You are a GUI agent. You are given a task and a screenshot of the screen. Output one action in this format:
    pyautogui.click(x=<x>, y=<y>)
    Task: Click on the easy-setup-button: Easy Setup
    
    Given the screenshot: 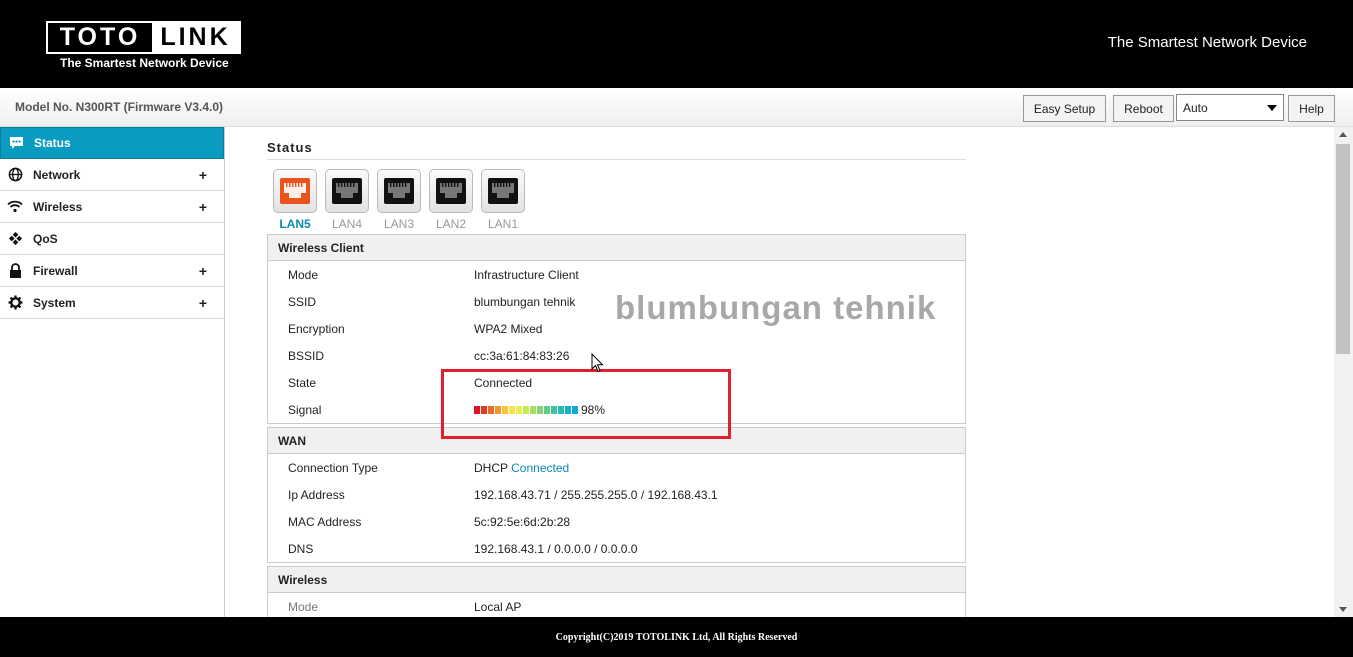 What is the action you would take?
    pyautogui.click(x=1064, y=108)
    